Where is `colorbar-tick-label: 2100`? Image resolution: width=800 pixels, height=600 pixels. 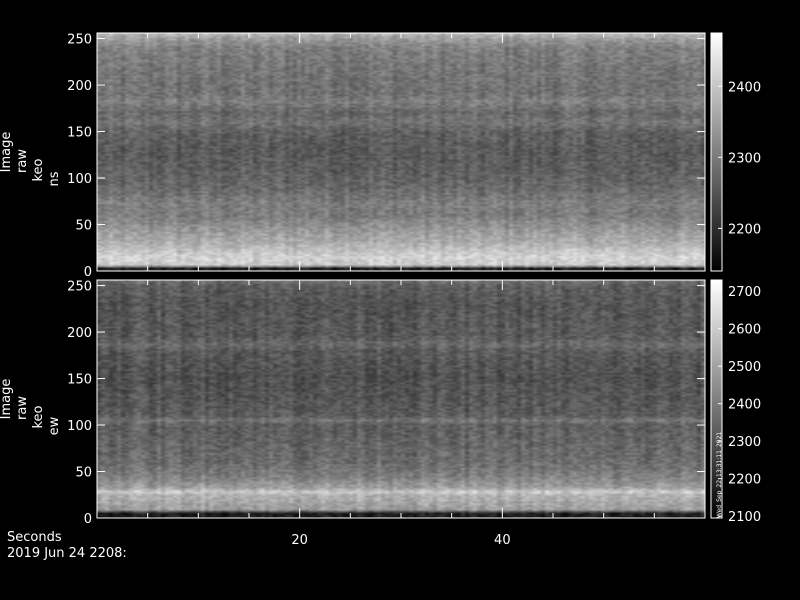 colorbar-tick-label: 2100 is located at coordinates (744, 517).